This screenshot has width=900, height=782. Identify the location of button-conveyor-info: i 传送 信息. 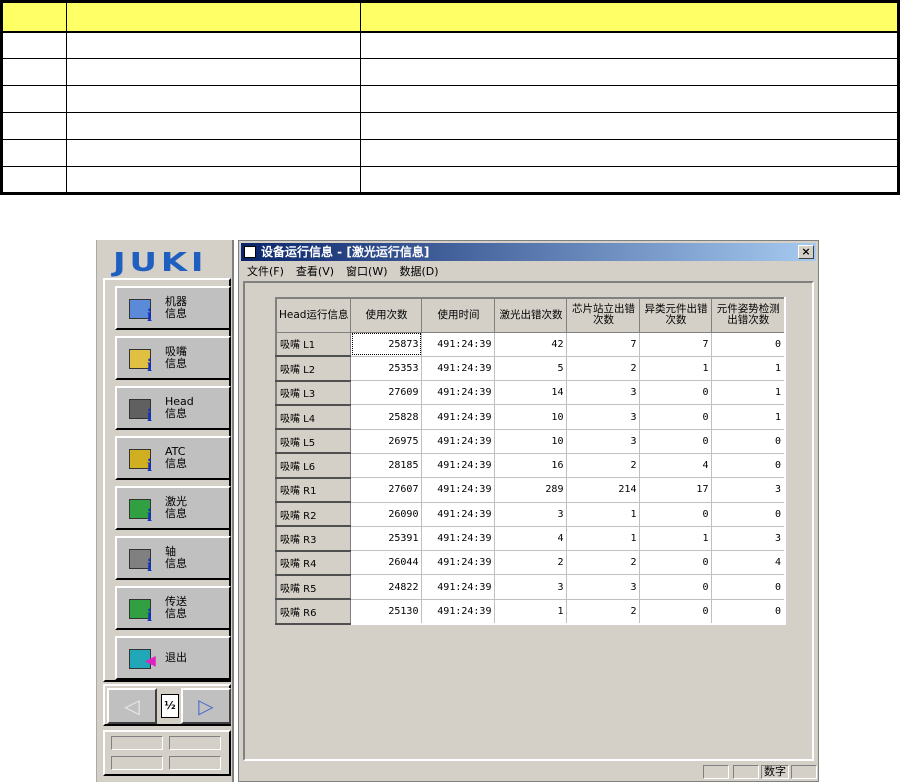
(173, 608).